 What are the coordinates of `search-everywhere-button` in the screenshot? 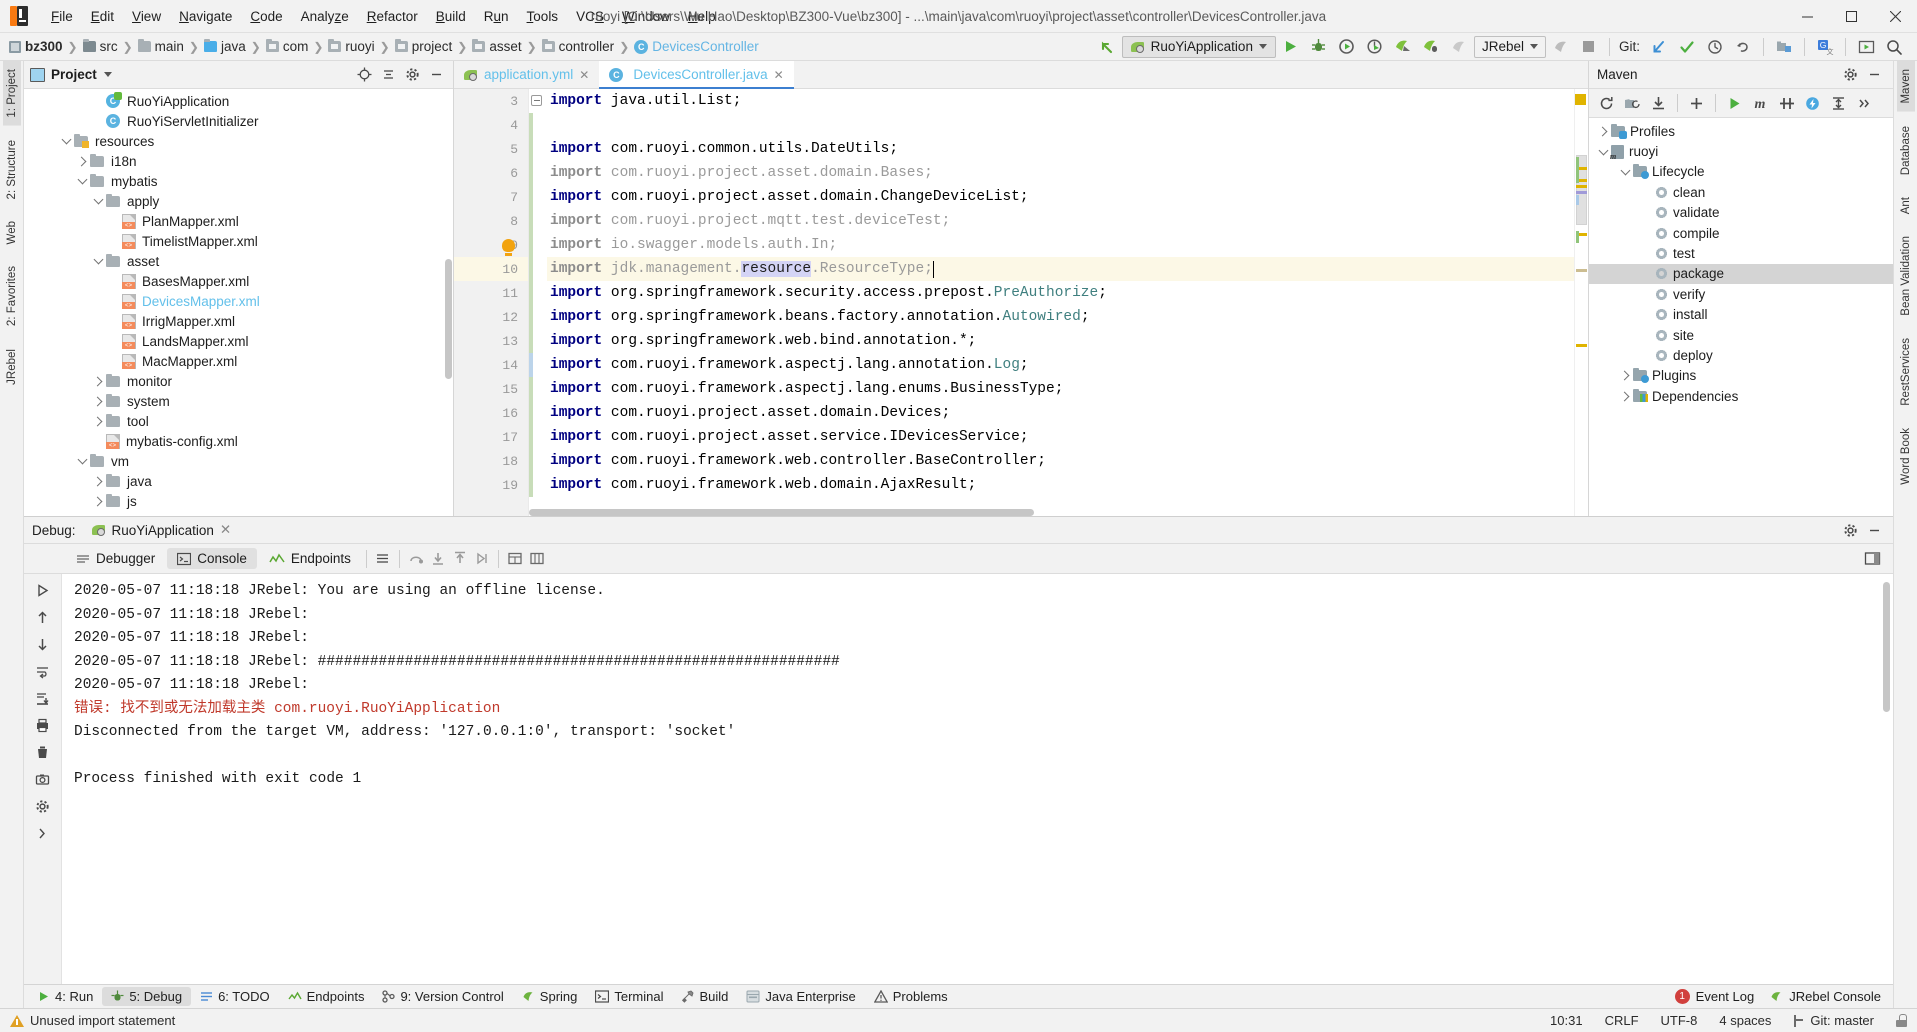 It's located at (1894, 47).